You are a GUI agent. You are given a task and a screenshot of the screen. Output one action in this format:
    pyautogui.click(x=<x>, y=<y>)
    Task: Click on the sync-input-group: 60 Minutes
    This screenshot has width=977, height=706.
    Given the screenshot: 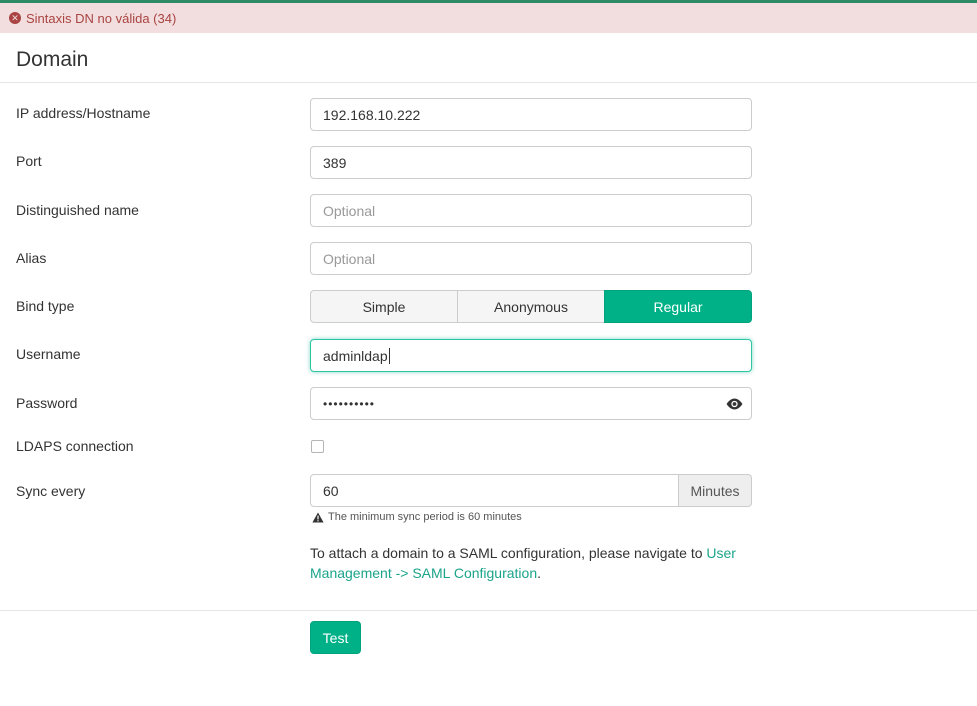 What is the action you would take?
    pyautogui.click(x=531, y=490)
    